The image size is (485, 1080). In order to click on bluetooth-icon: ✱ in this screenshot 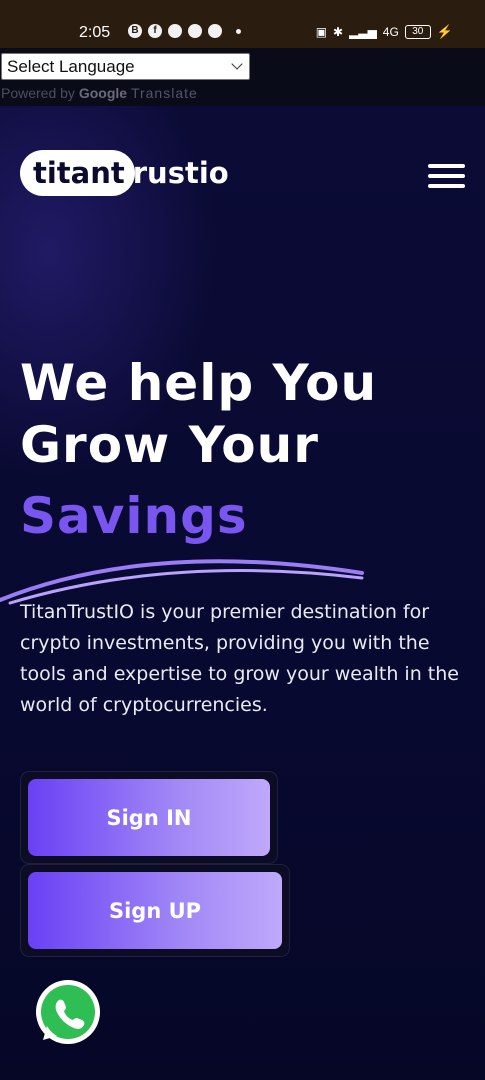, I will do `click(338, 32)`.